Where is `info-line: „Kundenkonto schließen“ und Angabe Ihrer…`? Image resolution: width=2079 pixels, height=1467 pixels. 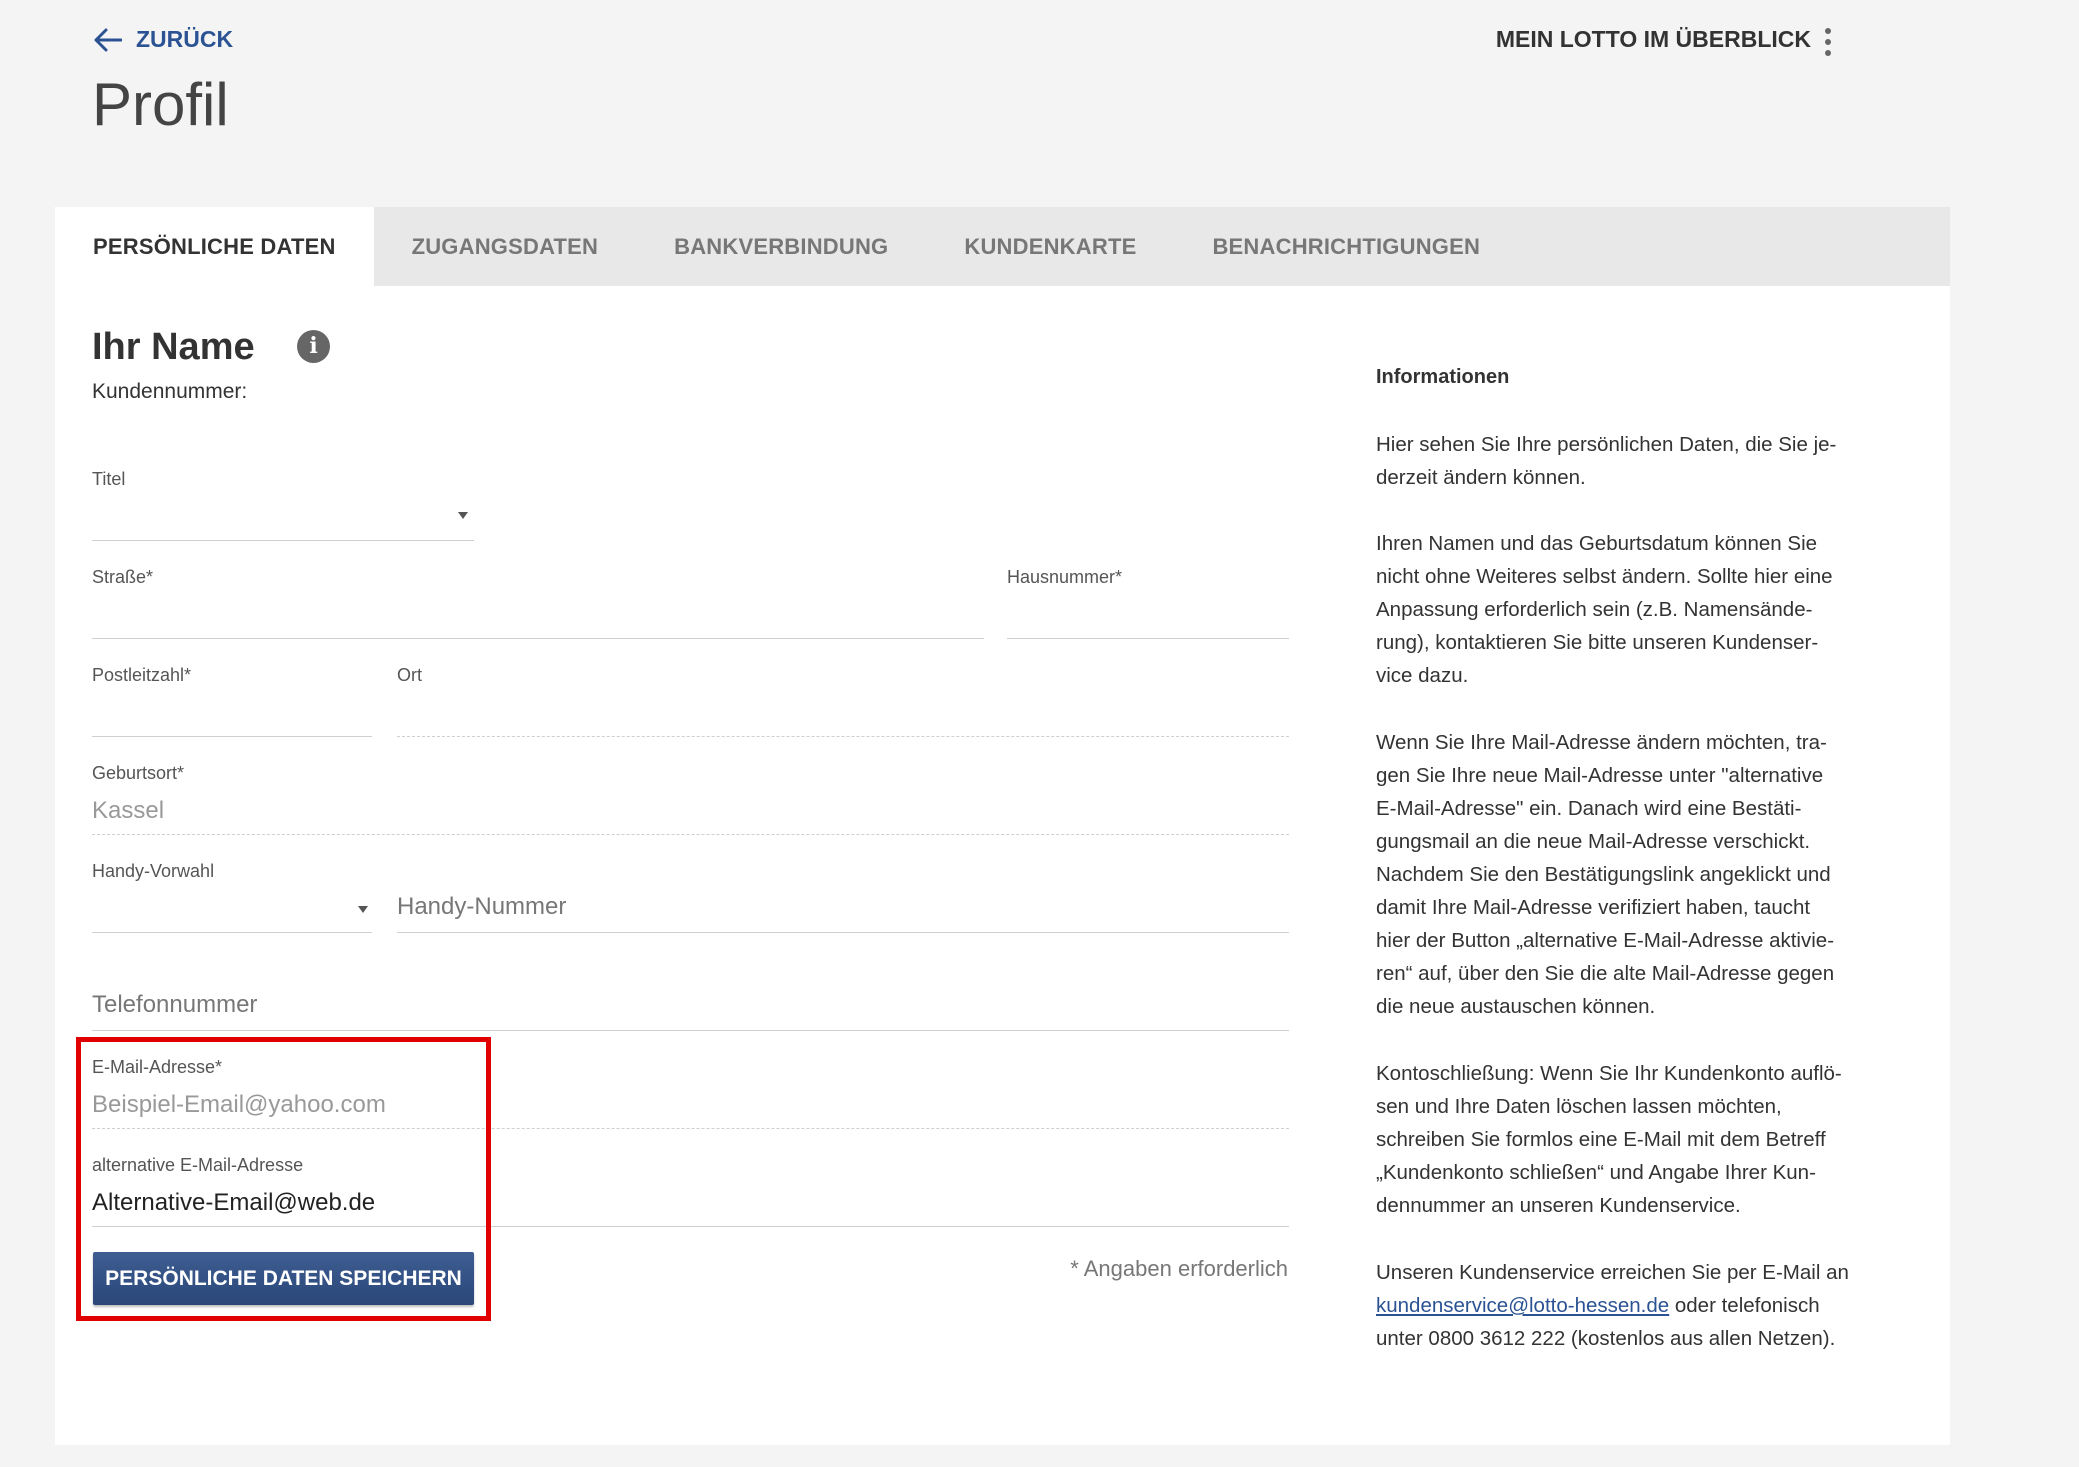
info-line: „Kundenkonto schließen“ und Angabe Ihrer… is located at coordinates (1596, 1172).